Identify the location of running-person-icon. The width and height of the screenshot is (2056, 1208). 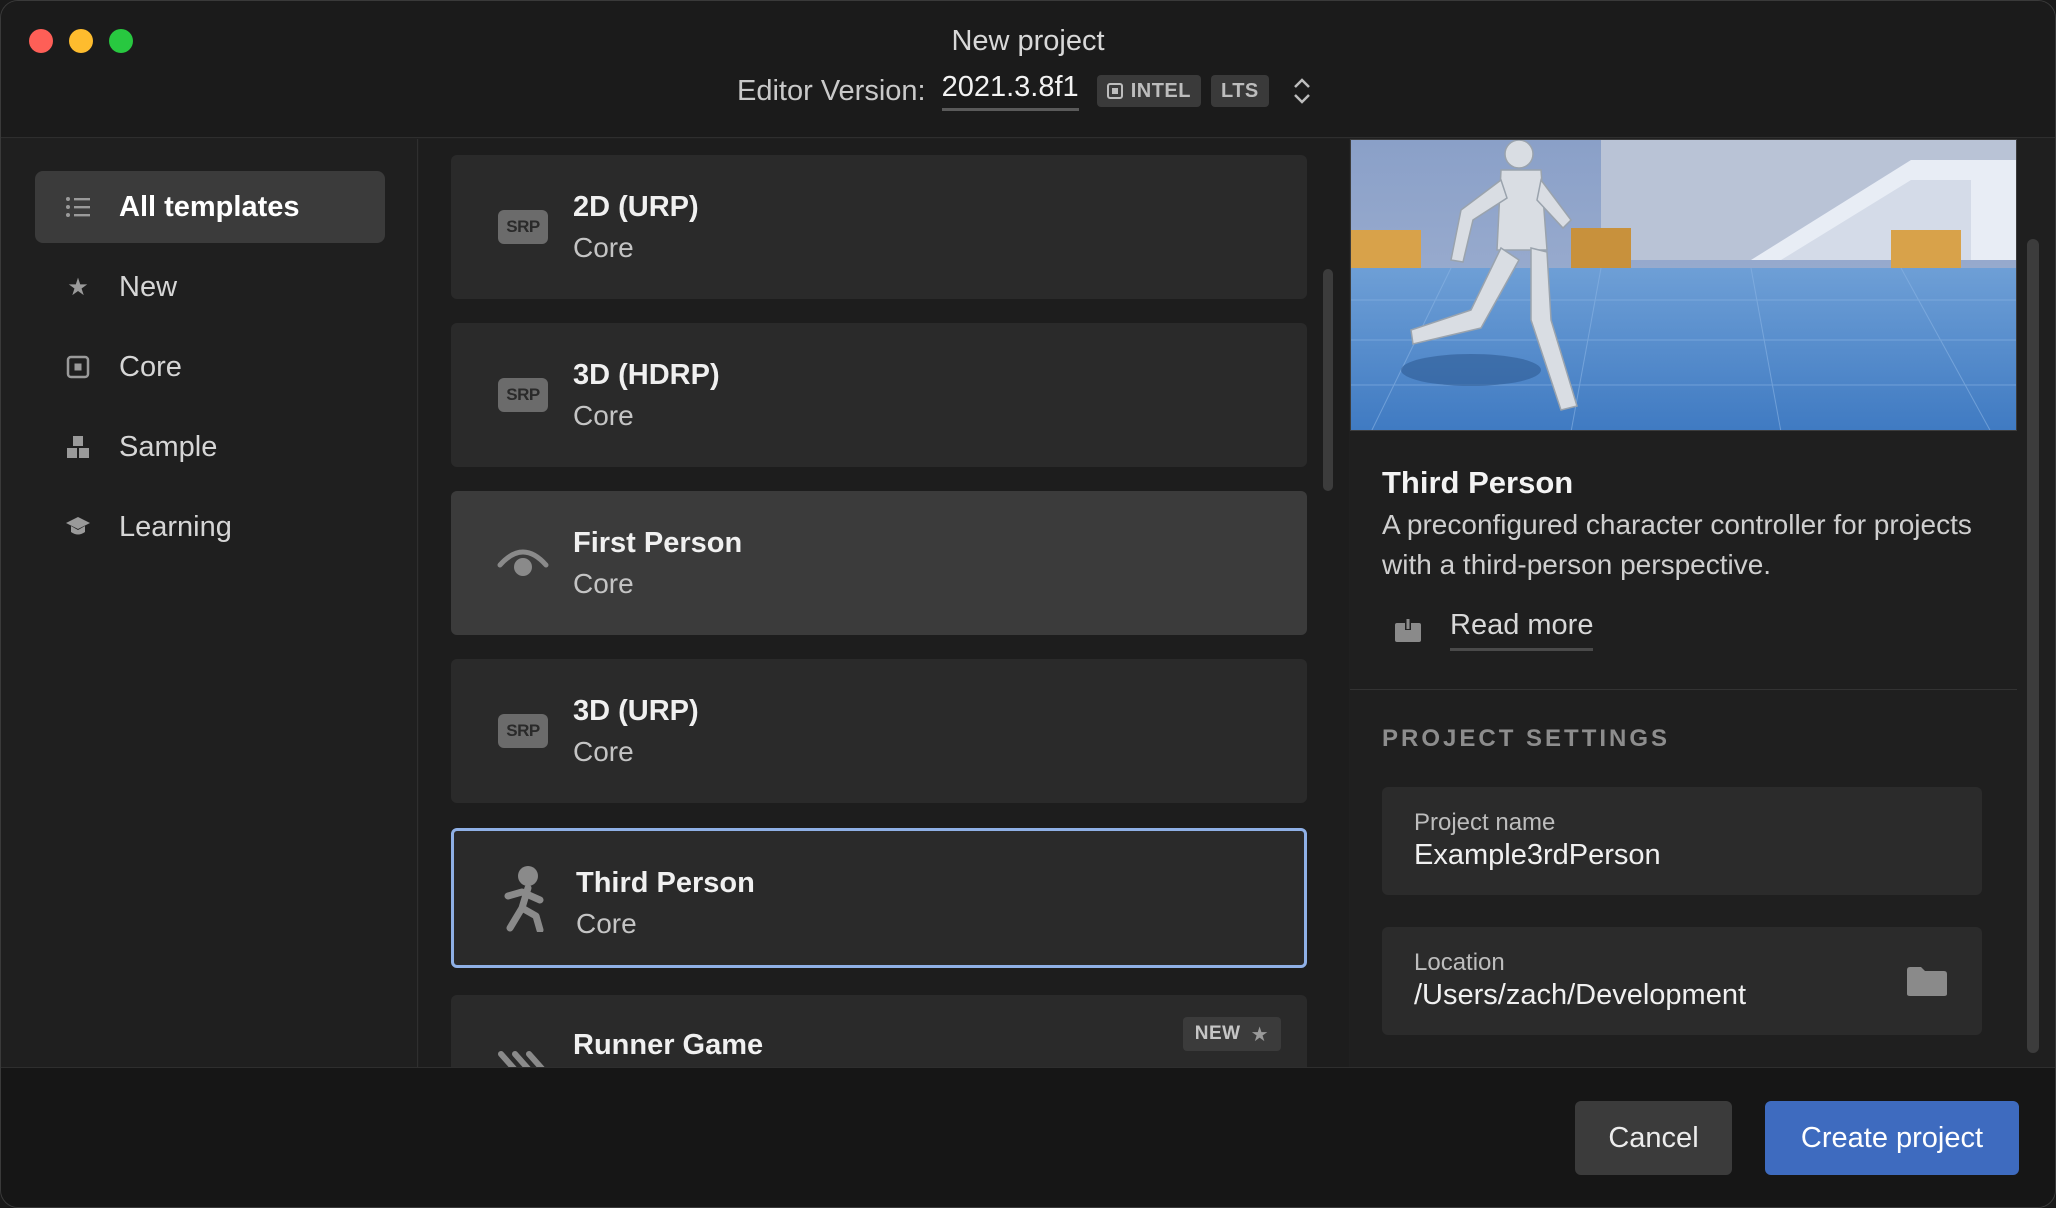
(526, 899).